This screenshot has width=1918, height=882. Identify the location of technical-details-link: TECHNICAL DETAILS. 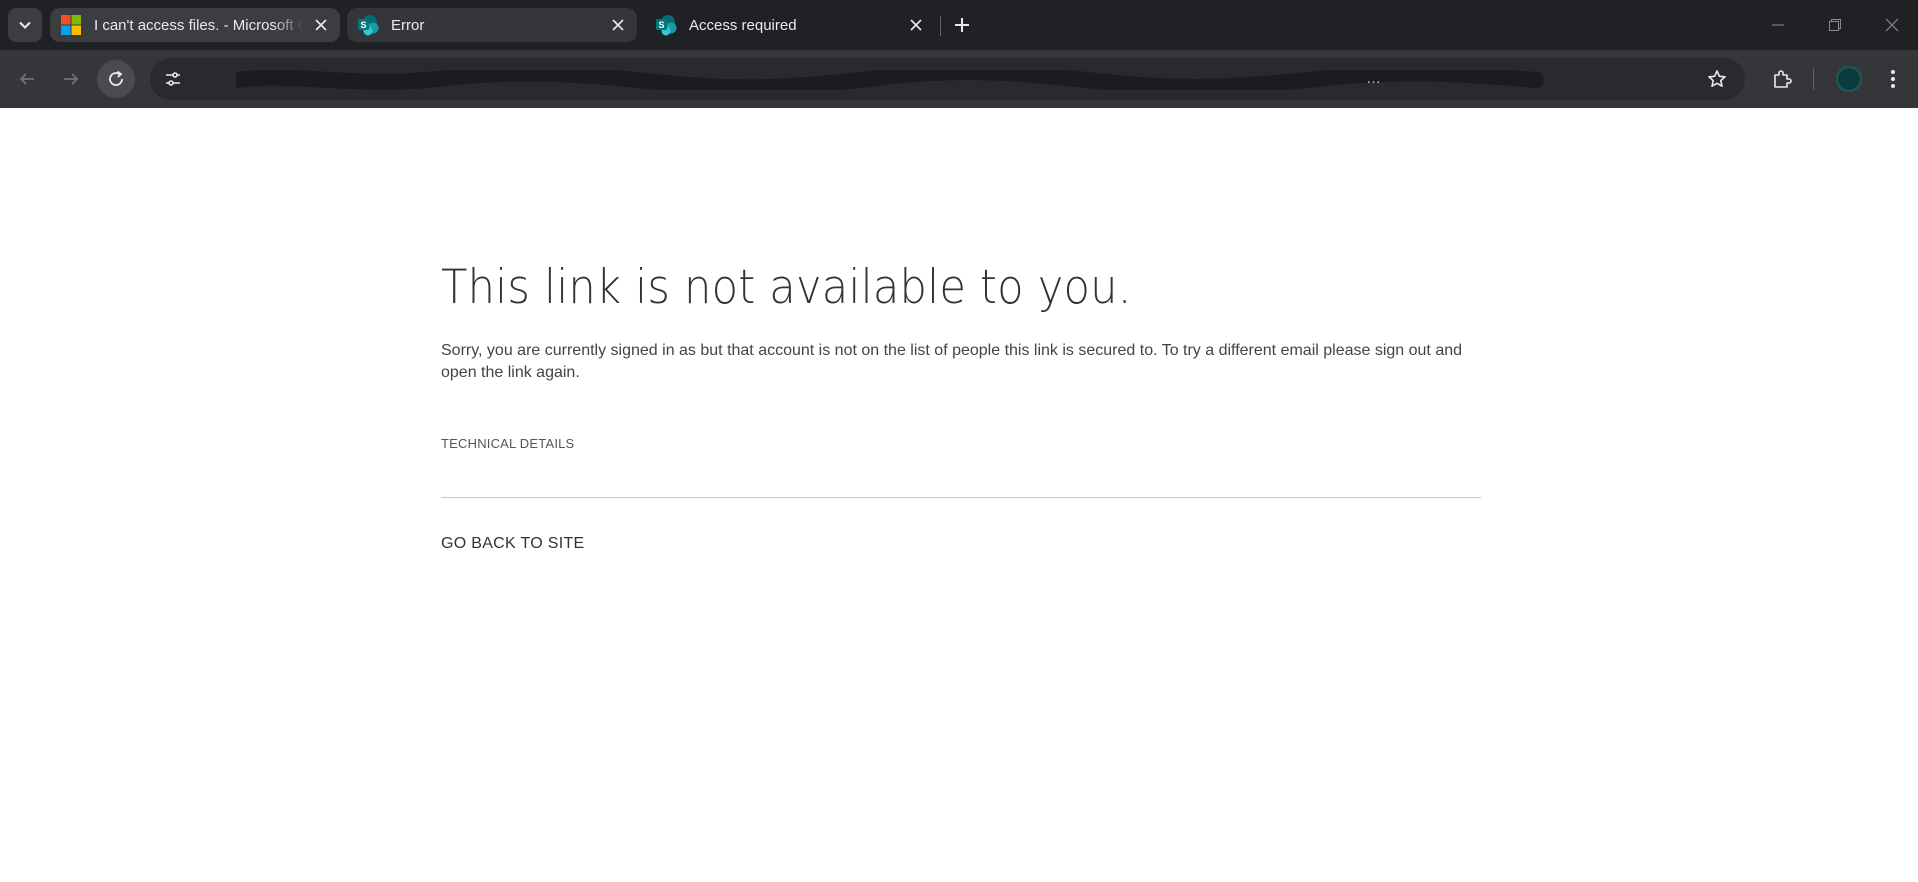
(507, 443).